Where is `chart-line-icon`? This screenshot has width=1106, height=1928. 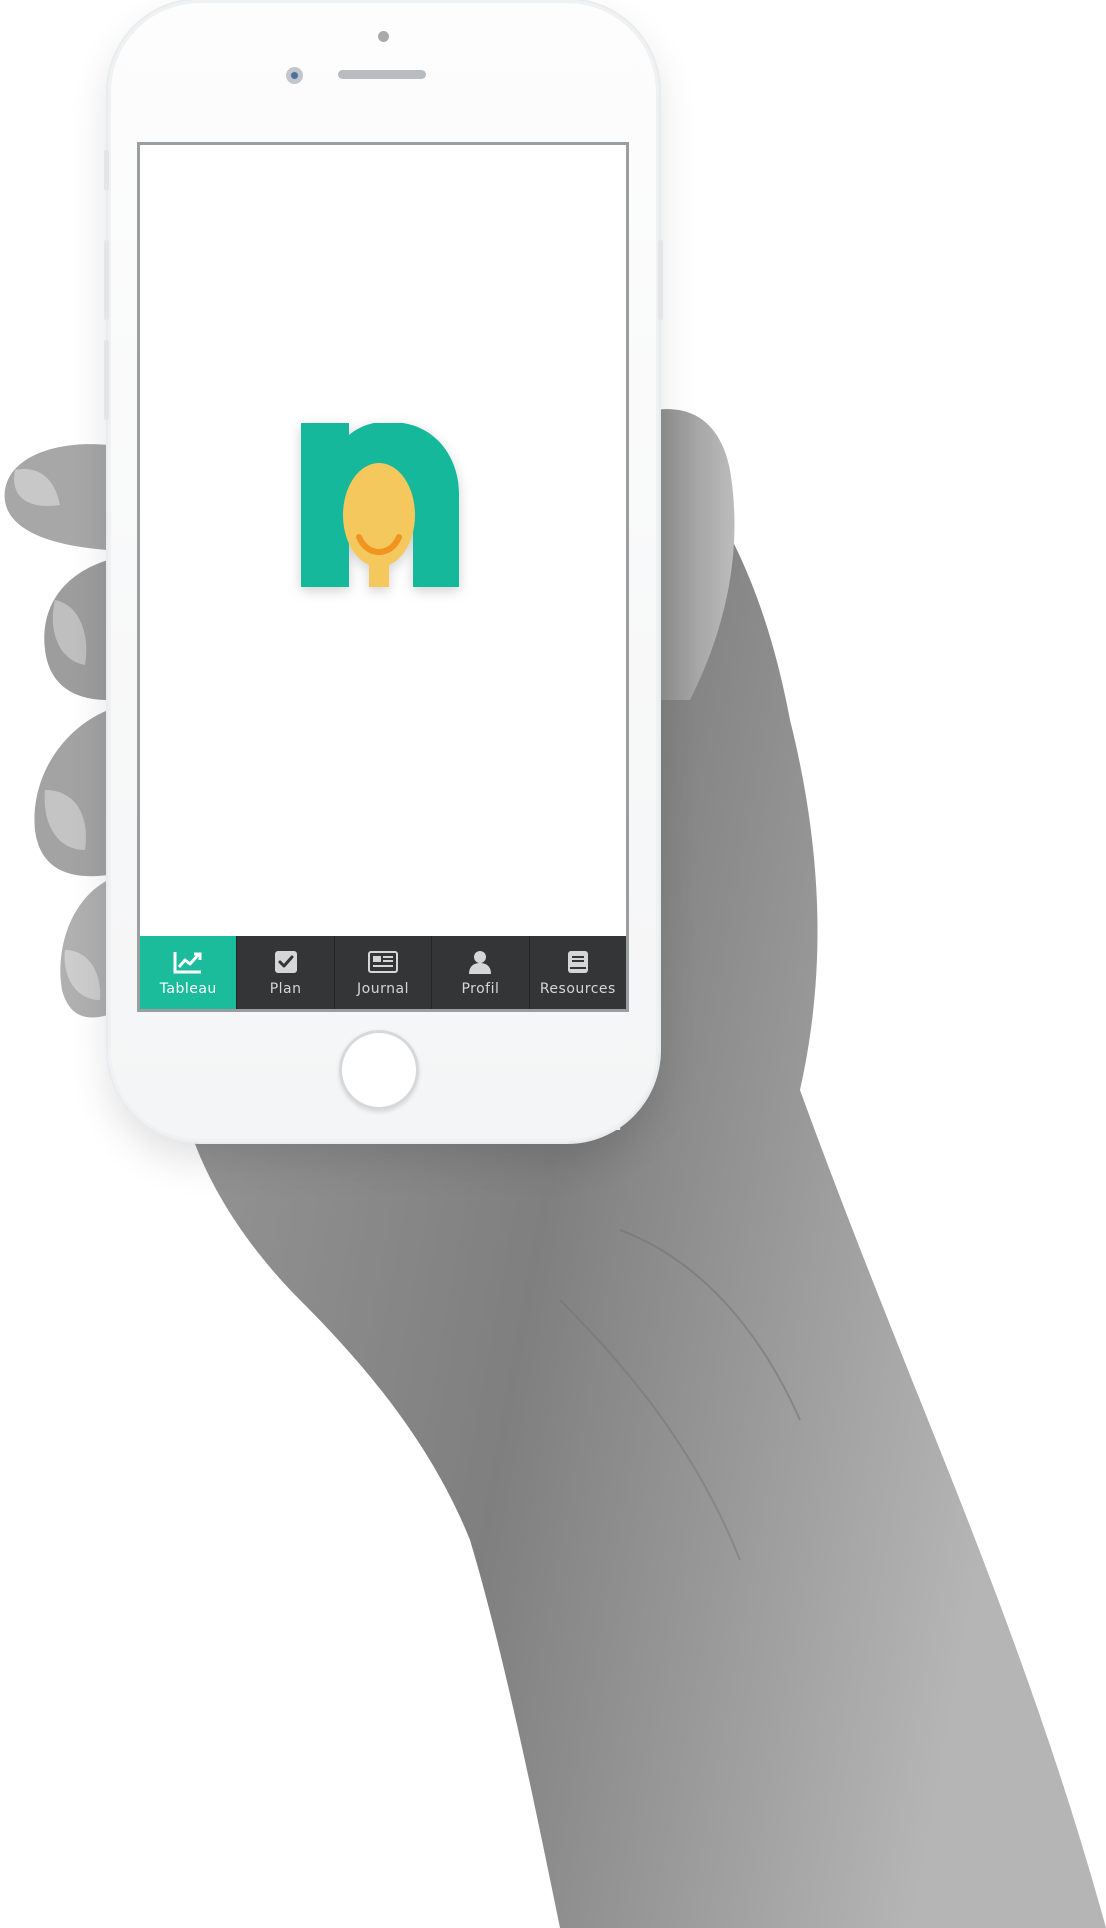
chart-line-icon is located at coordinates (188, 962).